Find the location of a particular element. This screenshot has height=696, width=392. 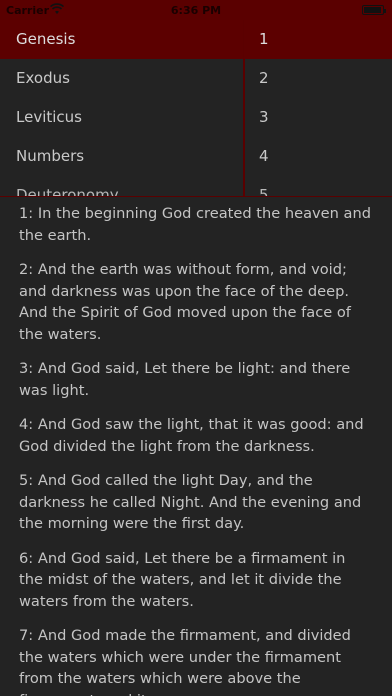

status-time: 6:36 PM is located at coordinates (196, 10).